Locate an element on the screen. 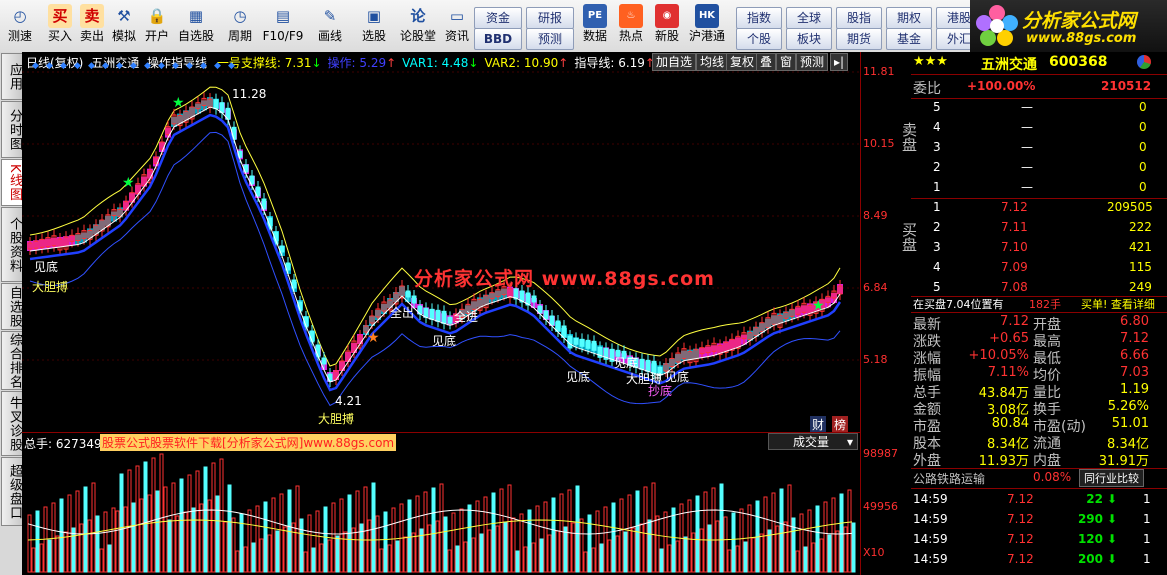  left-tab-2: K线图 is located at coordinates (12, 182).